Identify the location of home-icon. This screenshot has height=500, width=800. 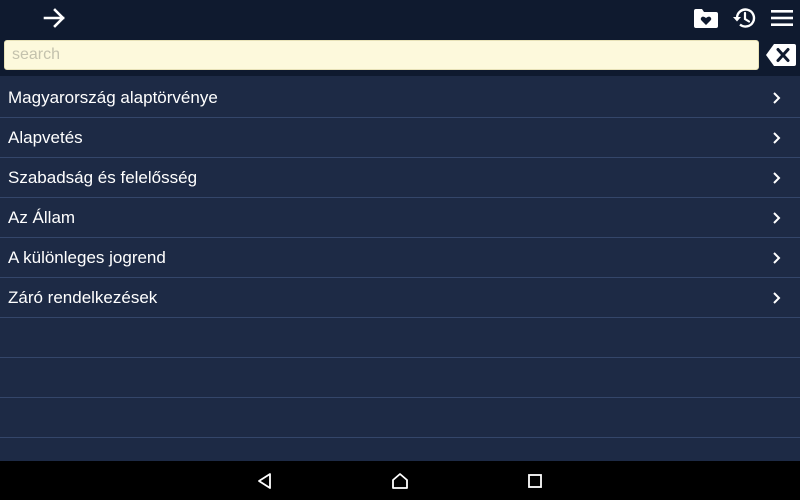
(400, 481).